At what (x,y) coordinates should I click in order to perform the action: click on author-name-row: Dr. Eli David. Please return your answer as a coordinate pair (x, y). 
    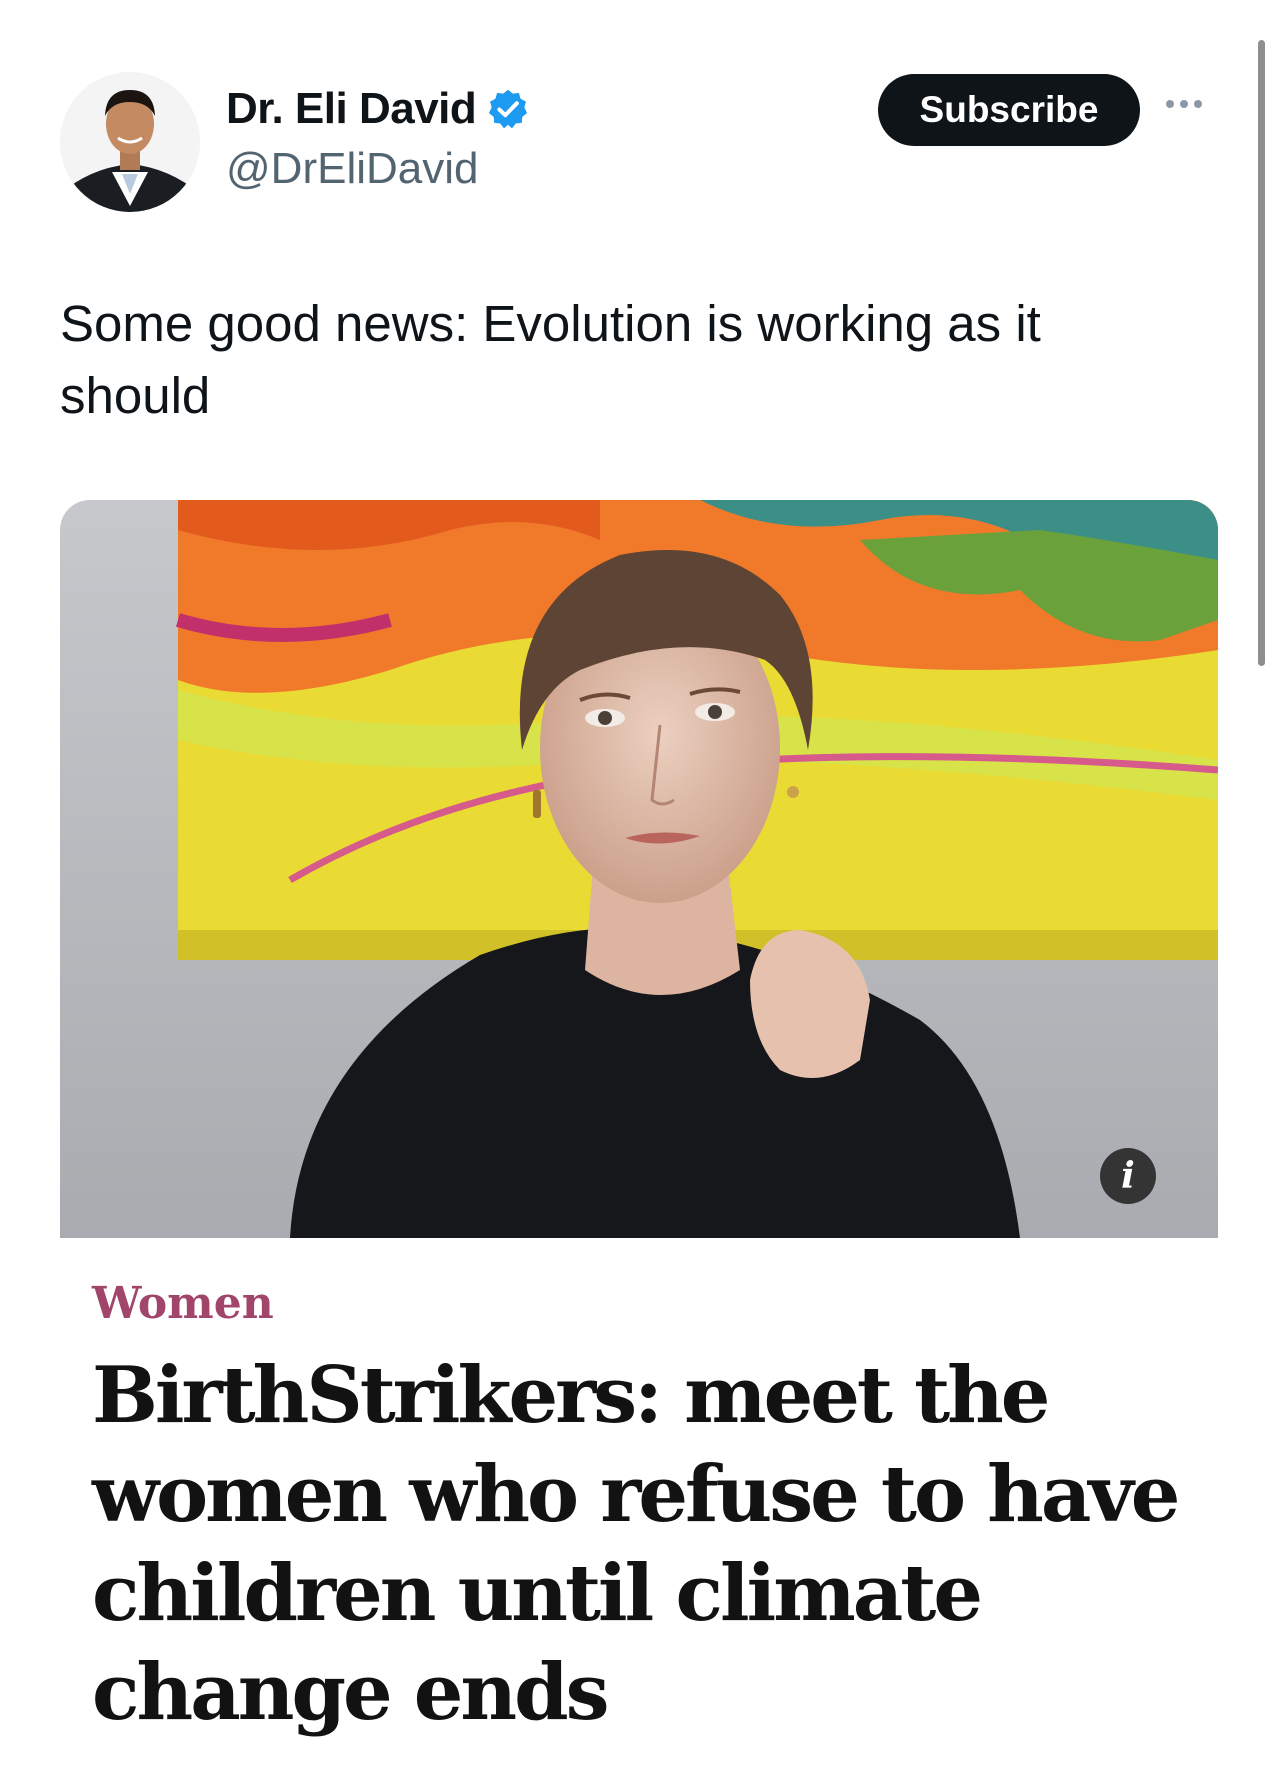
    Looking at the image, I should click on (378, 109).